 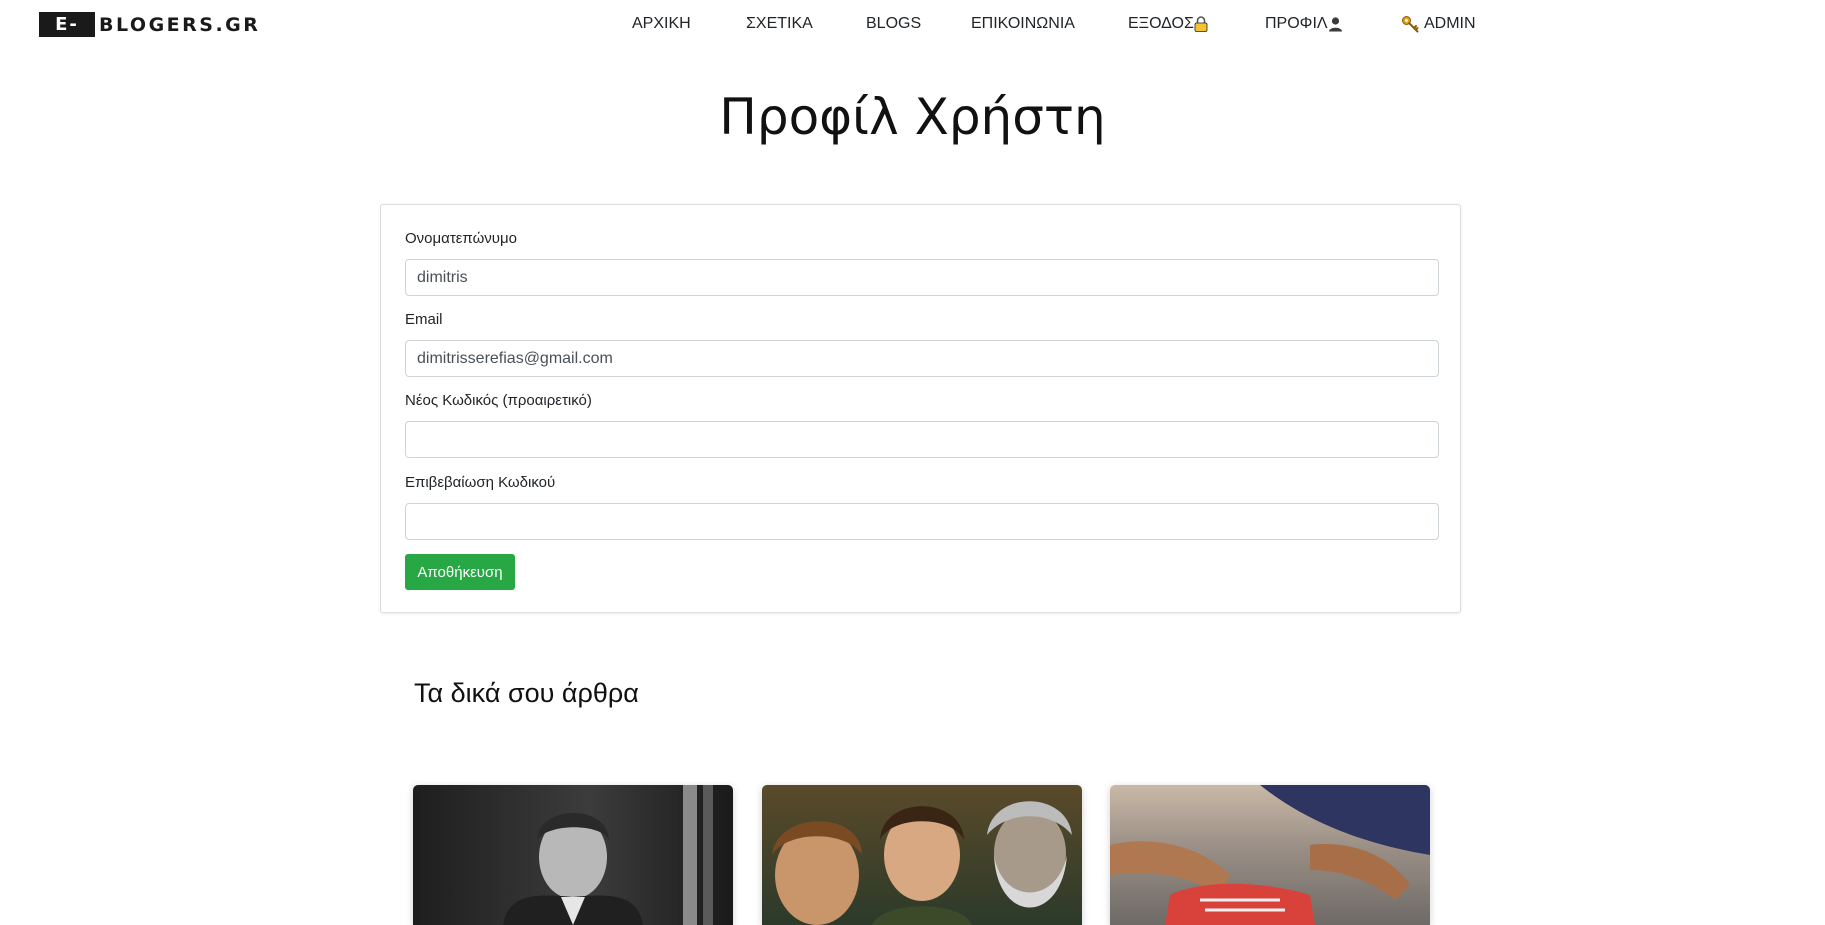 I want to click on fullname-input, so click(x=922, y=277).